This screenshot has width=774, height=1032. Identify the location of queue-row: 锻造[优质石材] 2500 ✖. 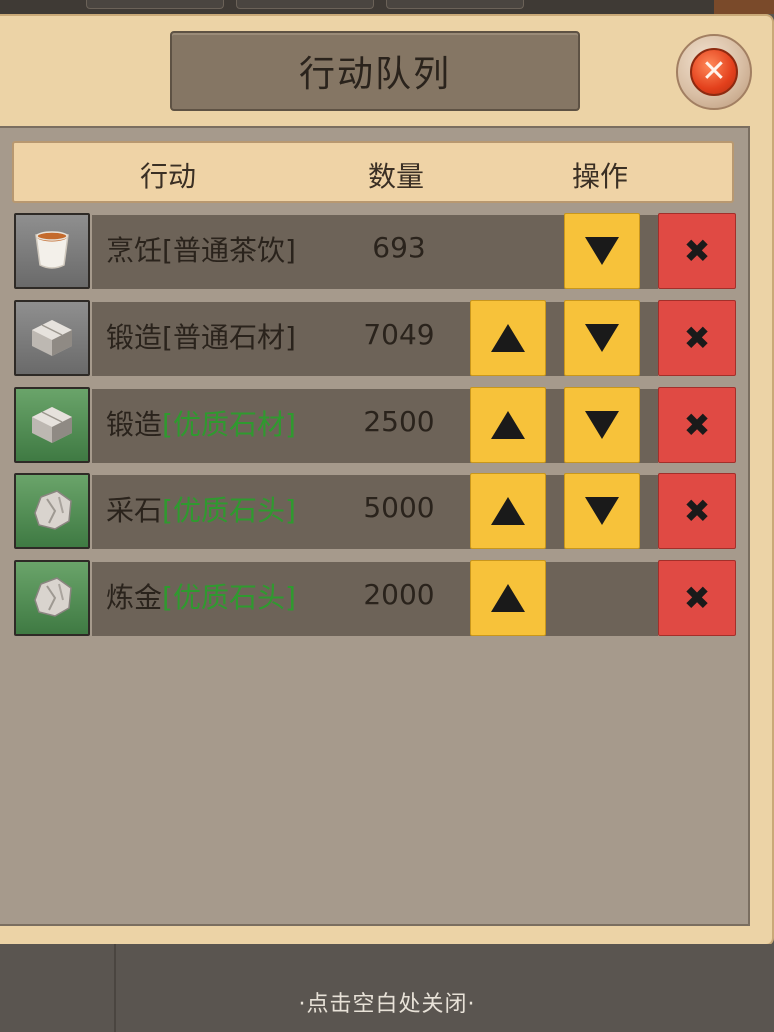
(375, 426).